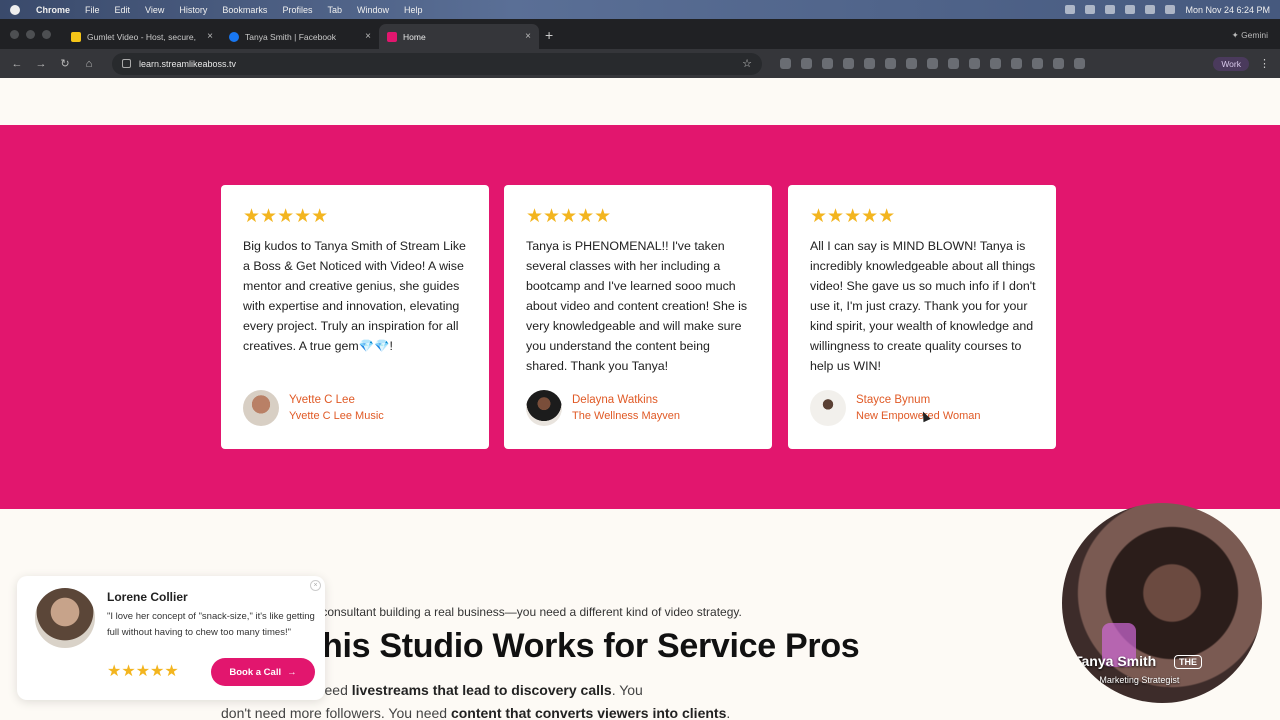 This screenshot has width=1280, height=720. What do you see at coordinates (46, 34) in the screenshot?
I see `zoom-window-icon` at bounding box center [46, 34].